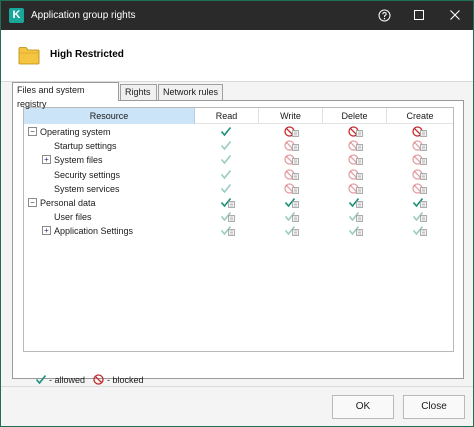  I want to click on ok-button: OK, so click(363, 407).